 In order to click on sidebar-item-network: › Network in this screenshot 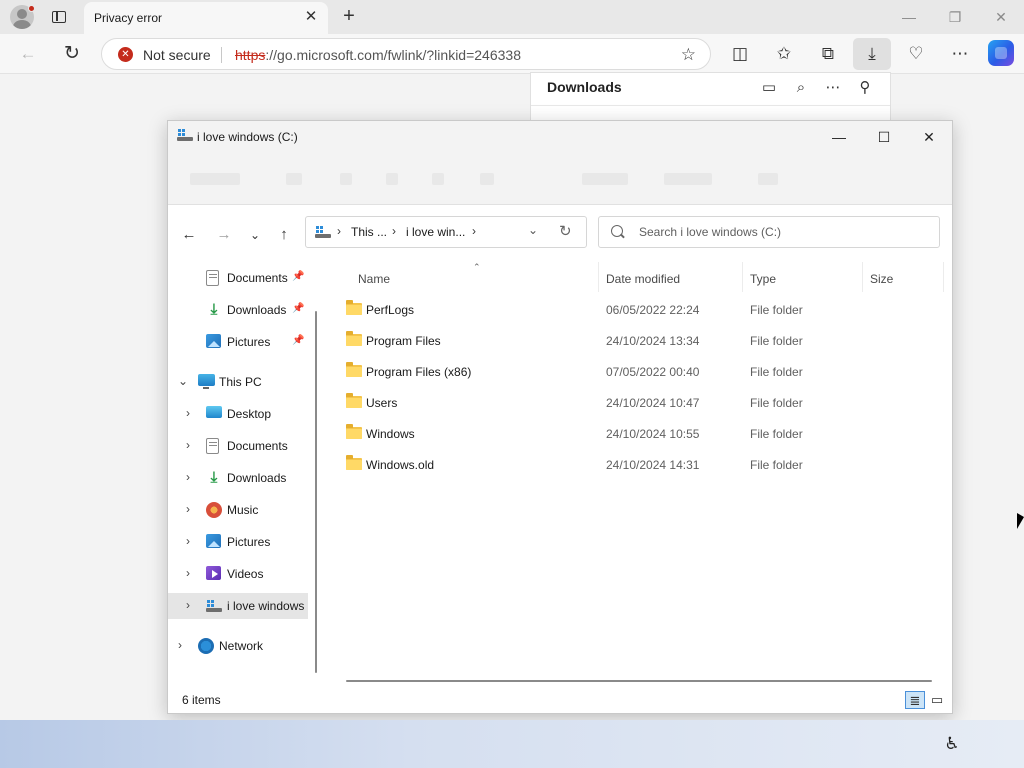, I will do `click(238, 646)`.